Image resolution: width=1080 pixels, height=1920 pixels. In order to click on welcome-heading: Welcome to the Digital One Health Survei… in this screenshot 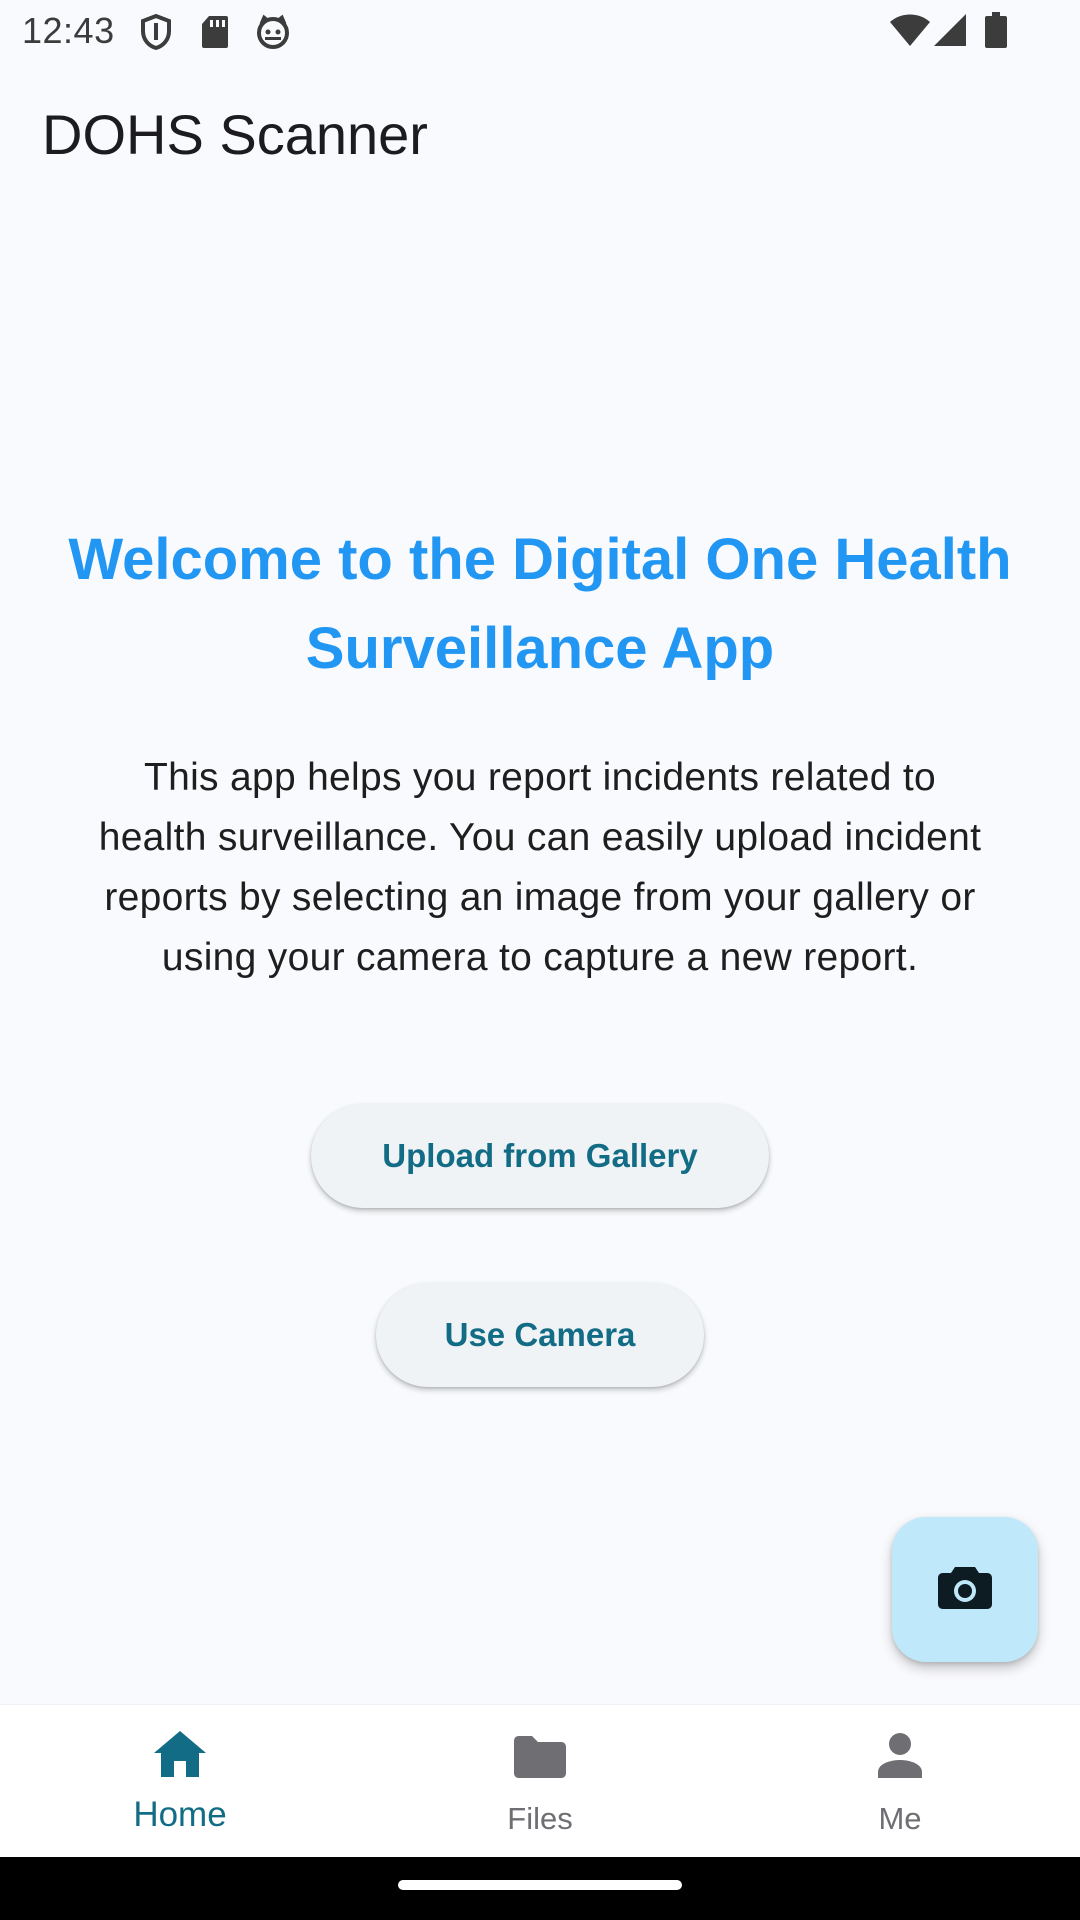, I will do `click(540, 604)`.